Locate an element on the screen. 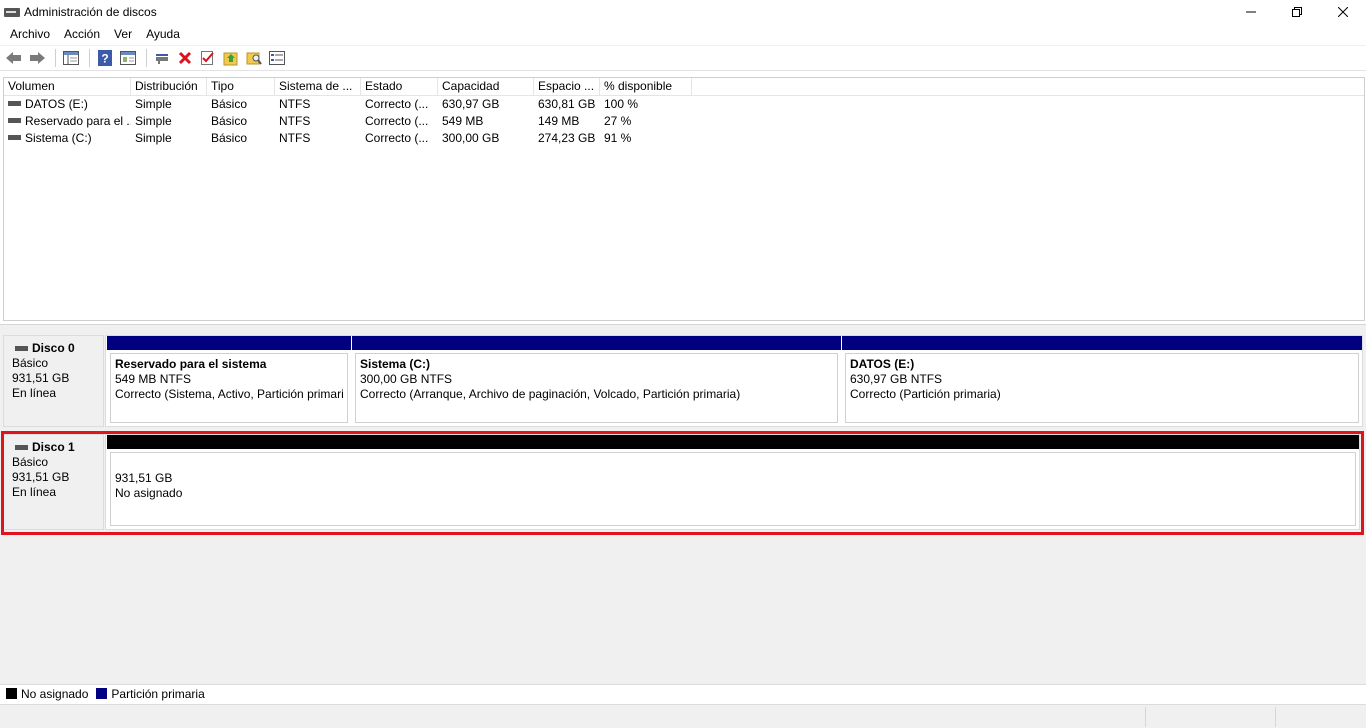 Image resolution: width=1366 pixels, height=728 pixels. properties-icon is located at coordinates (128, 58).